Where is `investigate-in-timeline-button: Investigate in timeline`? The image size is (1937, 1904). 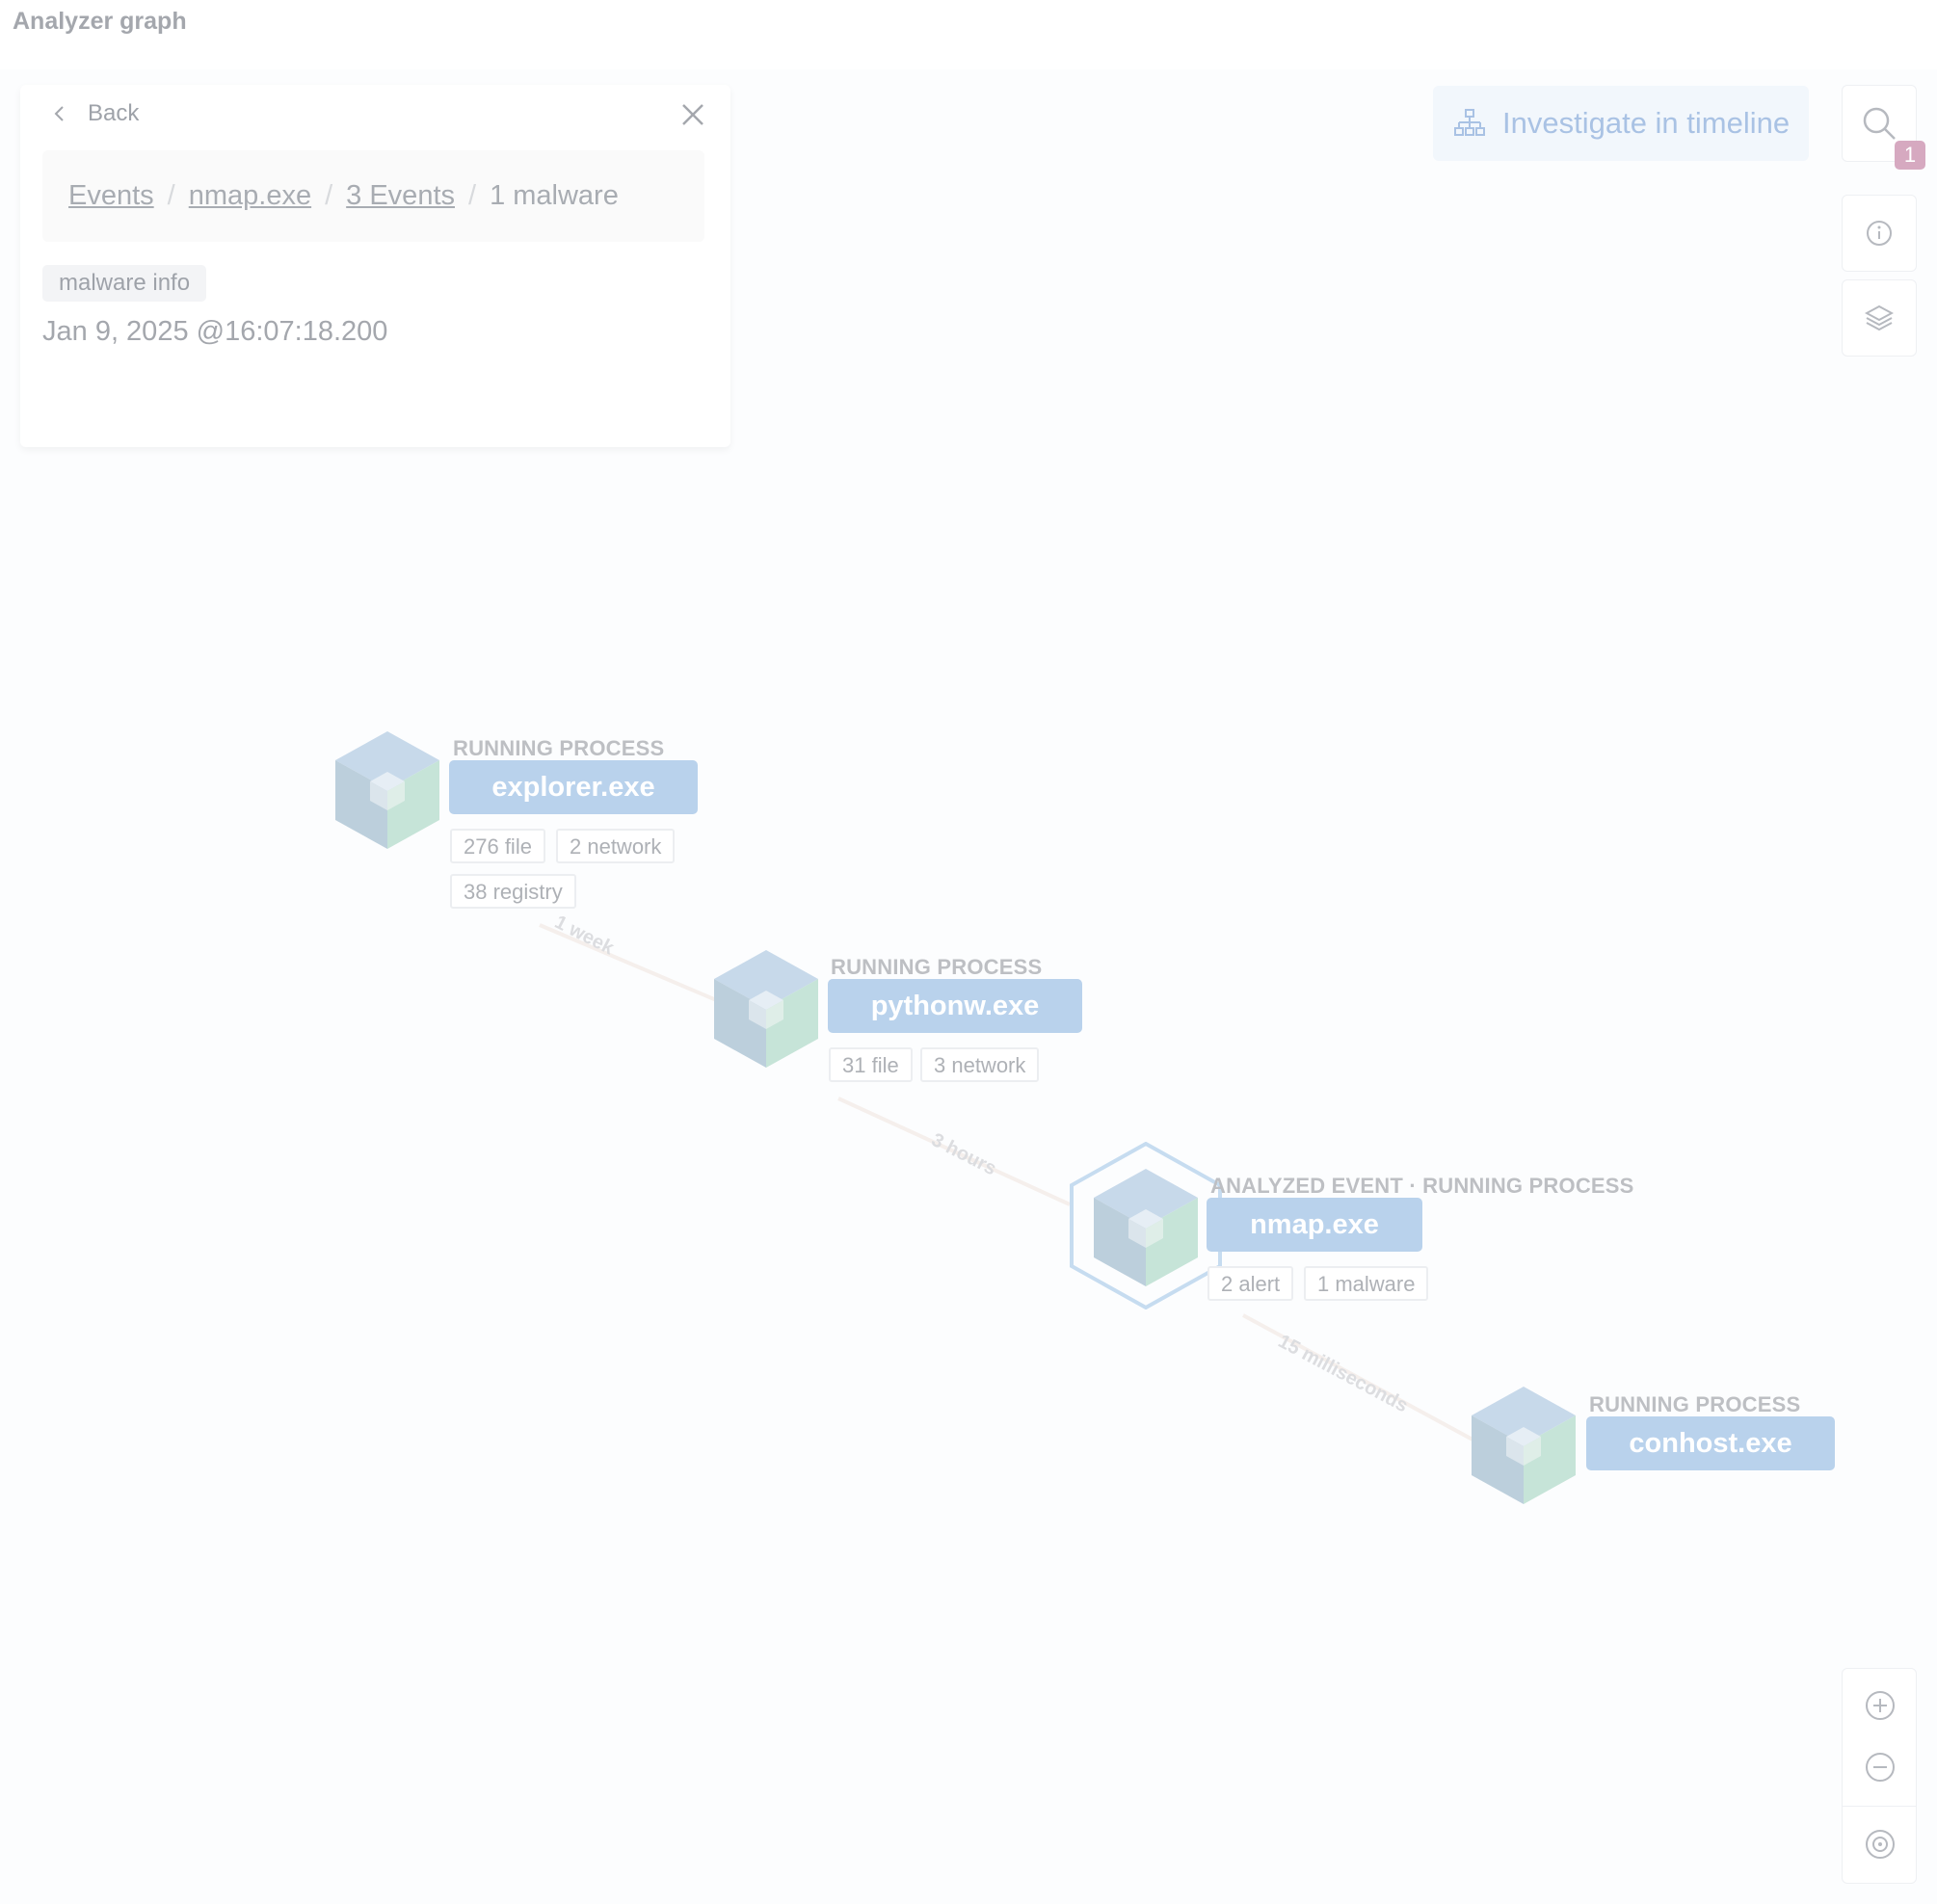 investigate-in-timeline-button: Investigate in timeline is located at coordinates (1621, 124).